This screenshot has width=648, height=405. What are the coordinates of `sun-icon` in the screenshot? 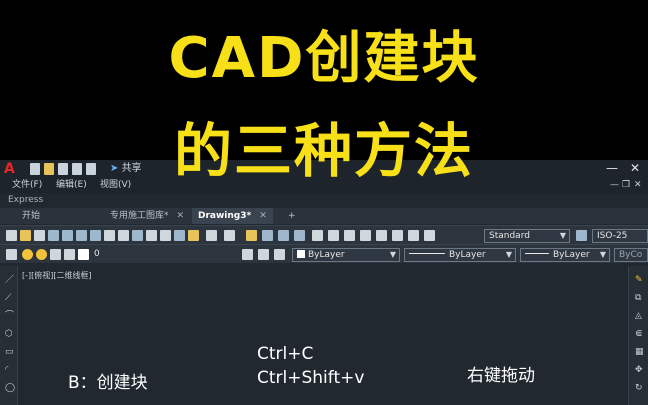 It's located at (41, 254).